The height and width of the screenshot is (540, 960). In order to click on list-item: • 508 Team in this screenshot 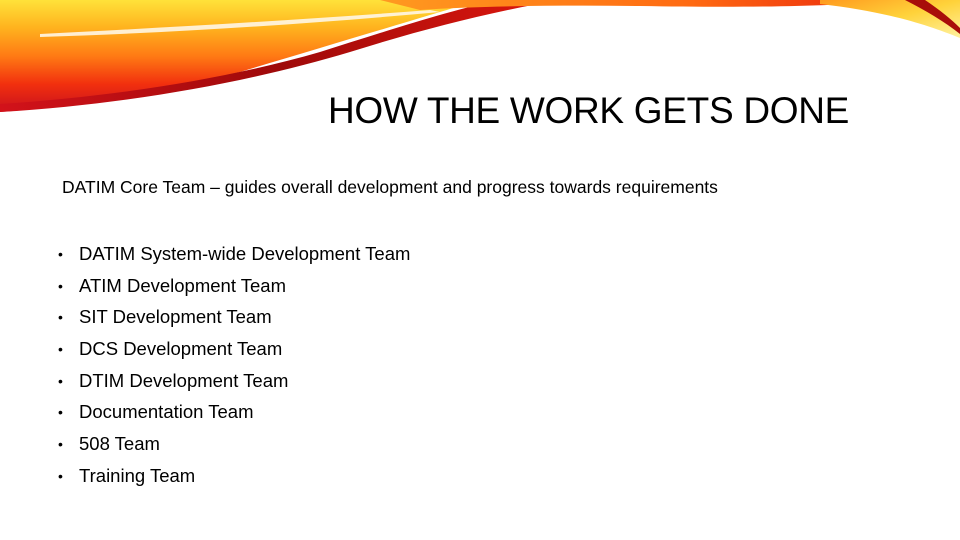, I will do `click(234, 444)`.